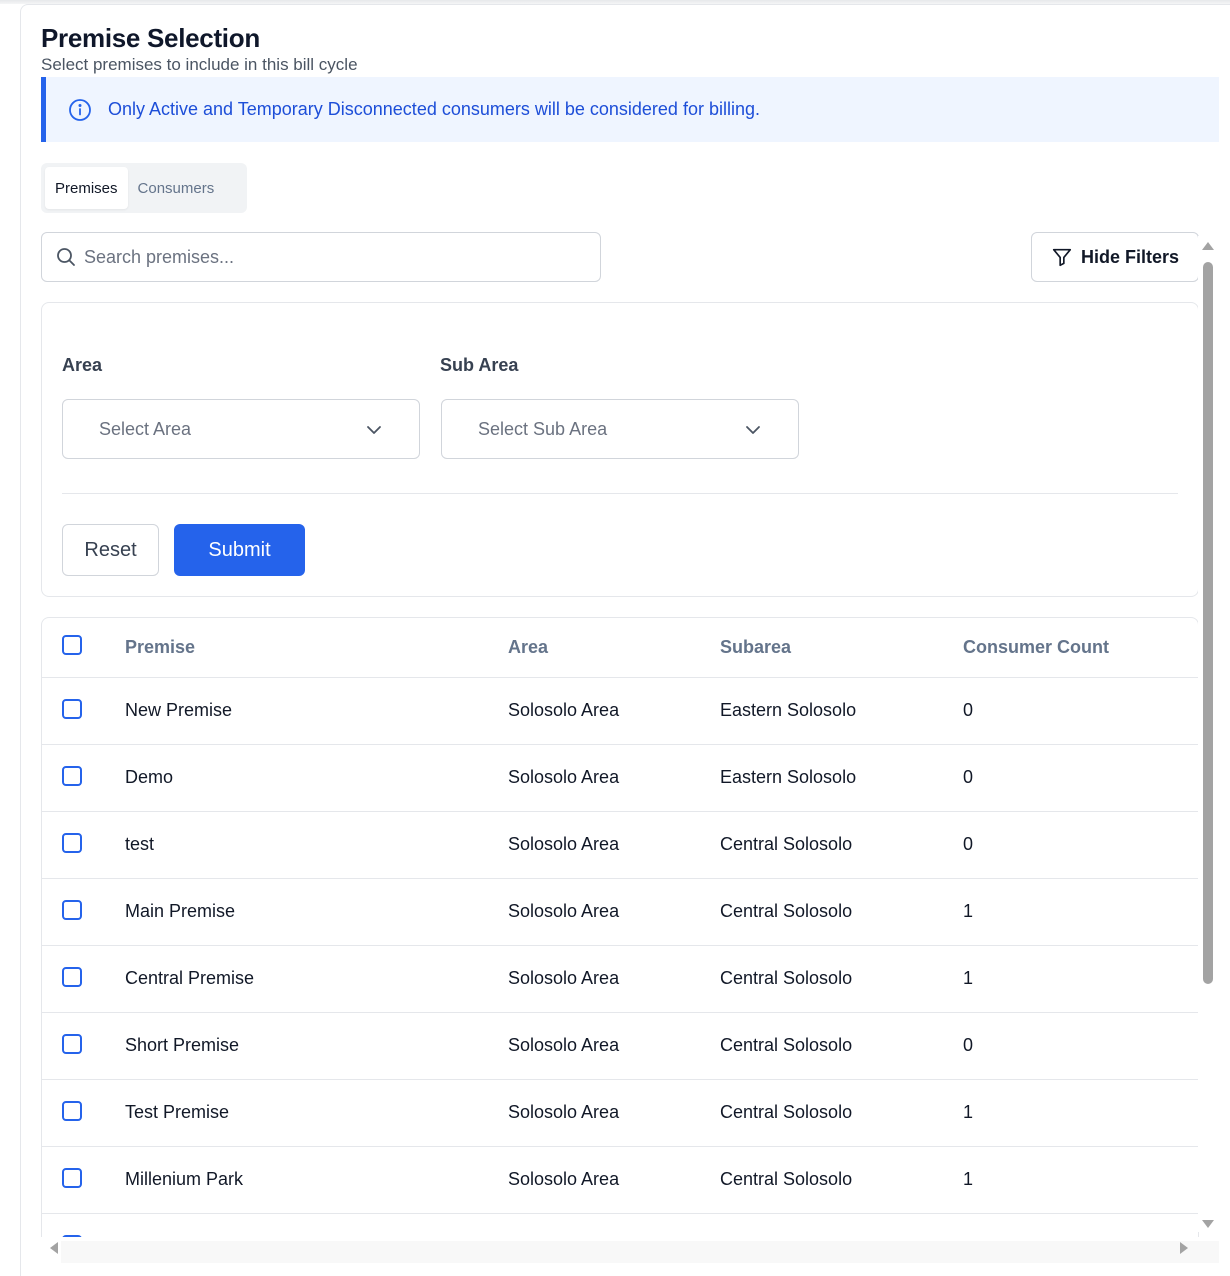 The width and height of the screenshot is (1230, 1276). I want to click on table-row, so click(620, 1225).